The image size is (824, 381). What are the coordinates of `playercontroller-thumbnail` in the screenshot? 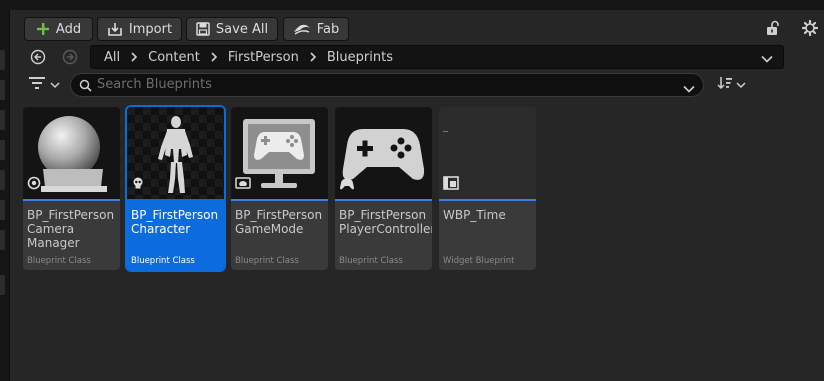 It's located at (383, 153).